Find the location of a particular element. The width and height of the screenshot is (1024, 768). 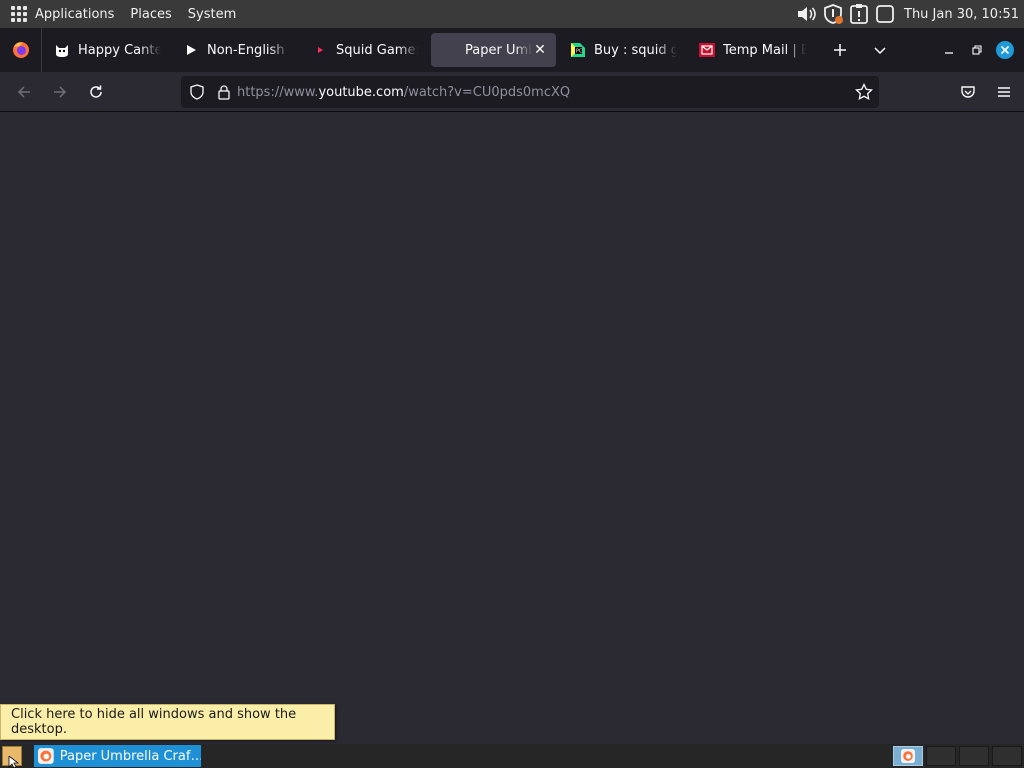

restore-button is located at coordinates (977, 50).